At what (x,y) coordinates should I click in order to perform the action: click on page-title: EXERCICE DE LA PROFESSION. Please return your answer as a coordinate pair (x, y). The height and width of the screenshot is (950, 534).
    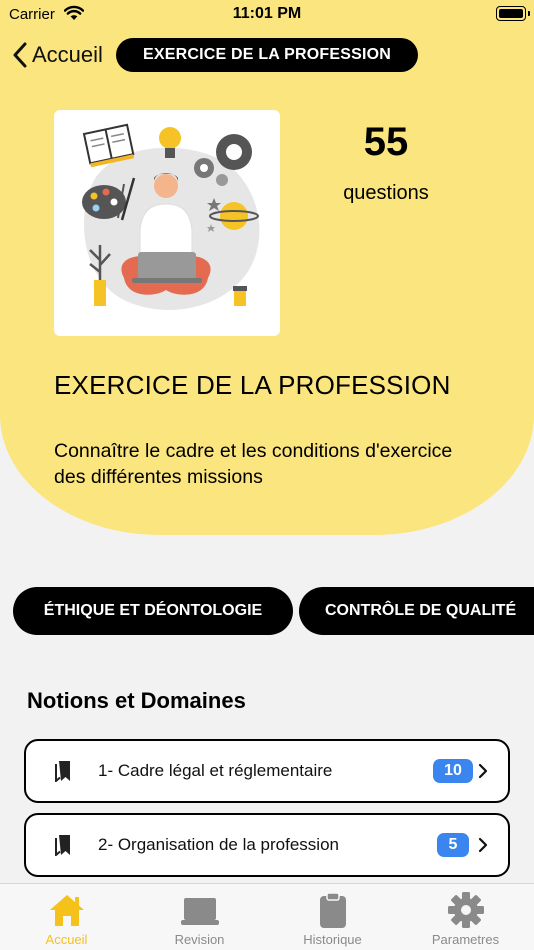
    Looking at the image, I should click on (267, 55).